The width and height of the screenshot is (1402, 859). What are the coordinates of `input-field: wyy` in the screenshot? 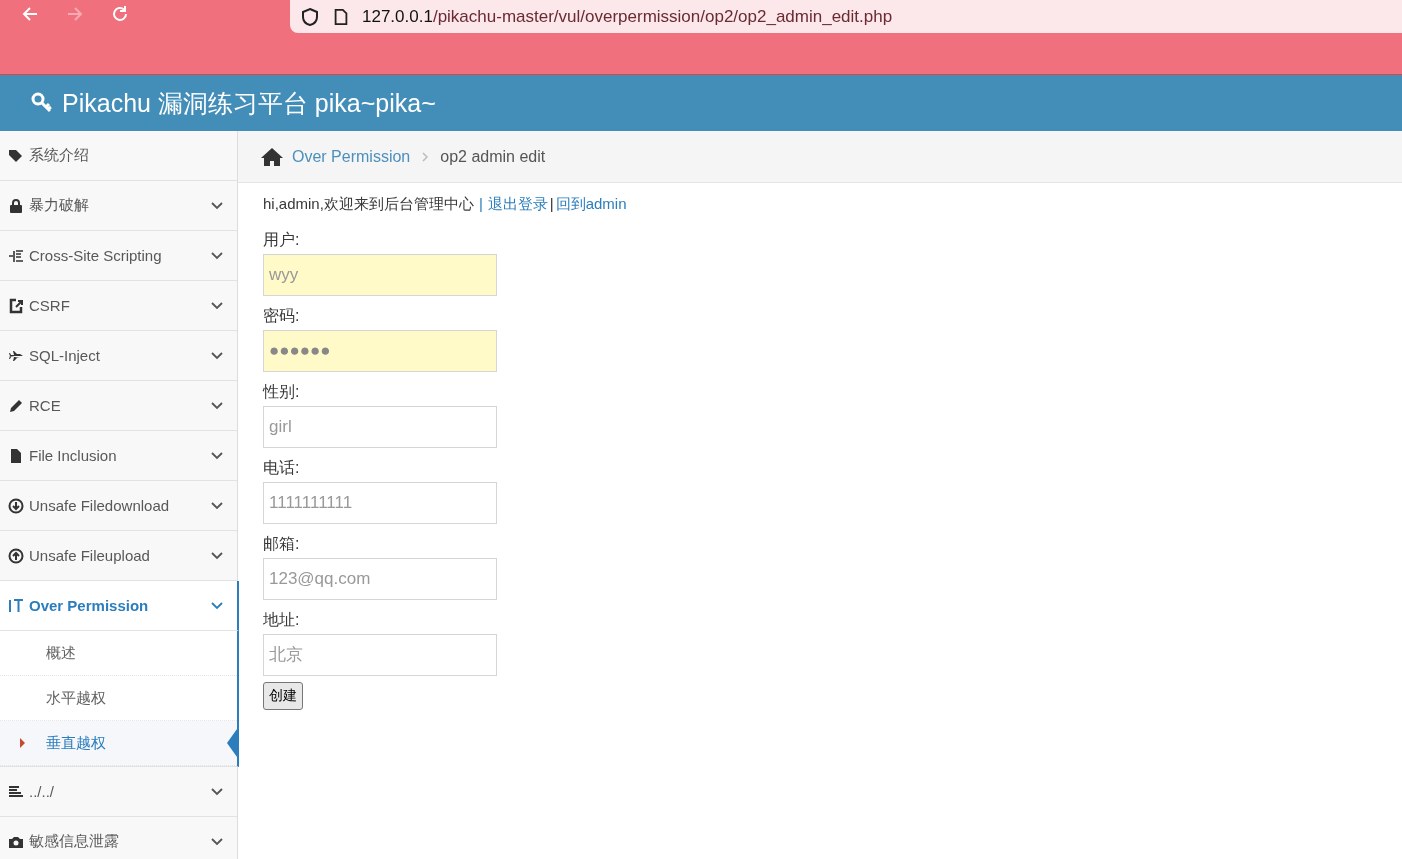 It's located at (380, 275).